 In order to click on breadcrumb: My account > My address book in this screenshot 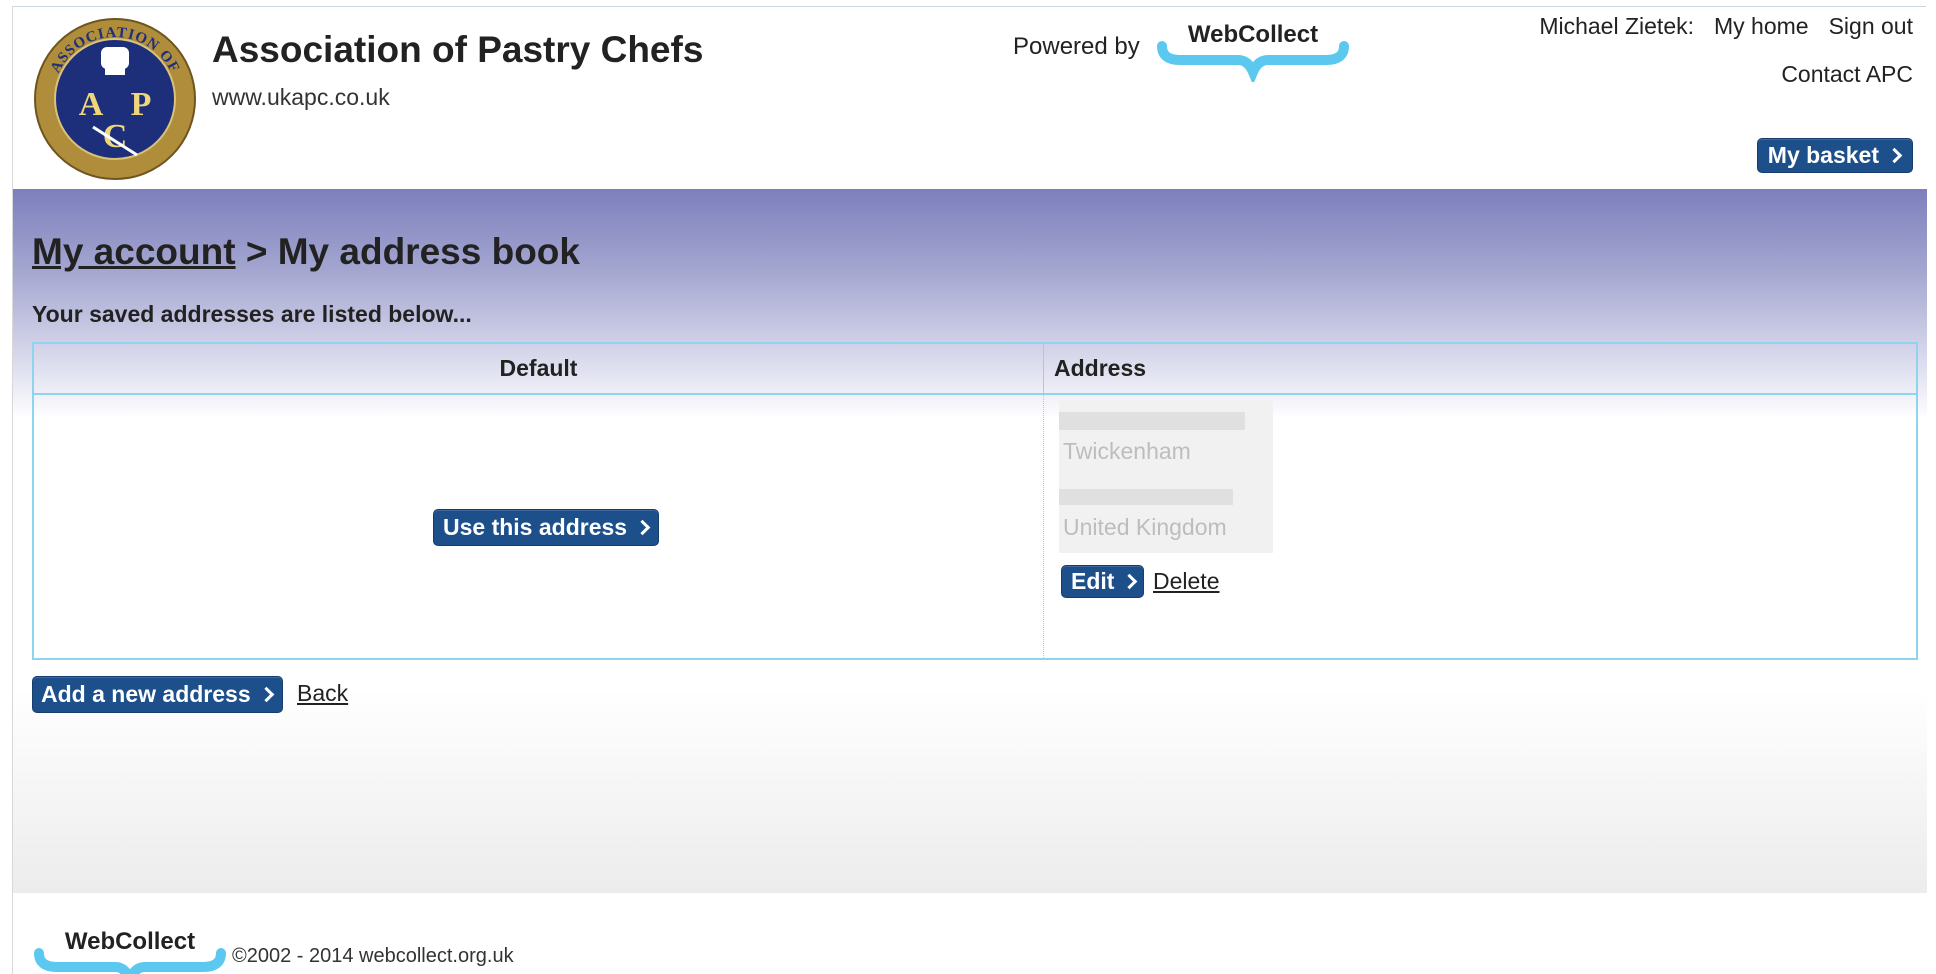, I will do `click(306, 252)`.